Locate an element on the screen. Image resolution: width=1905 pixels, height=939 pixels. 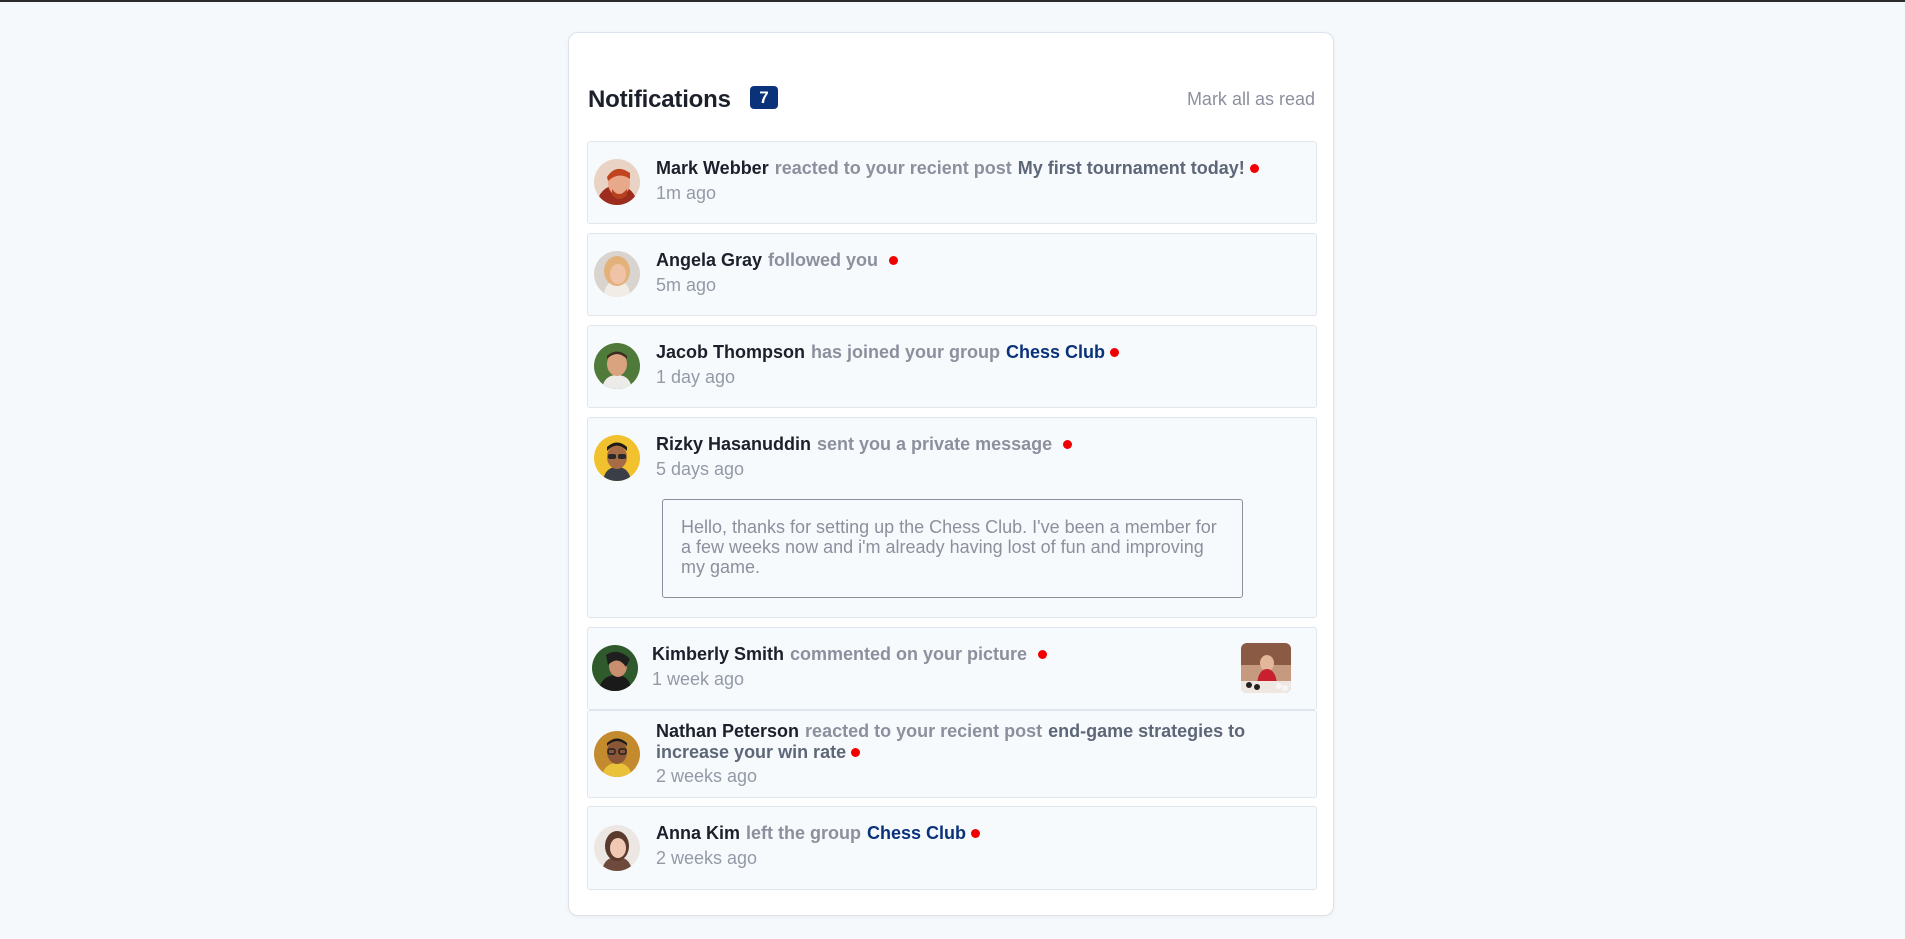
notification-item: Angela Gray followed you 5m ago is located at coordinates (952, 274).